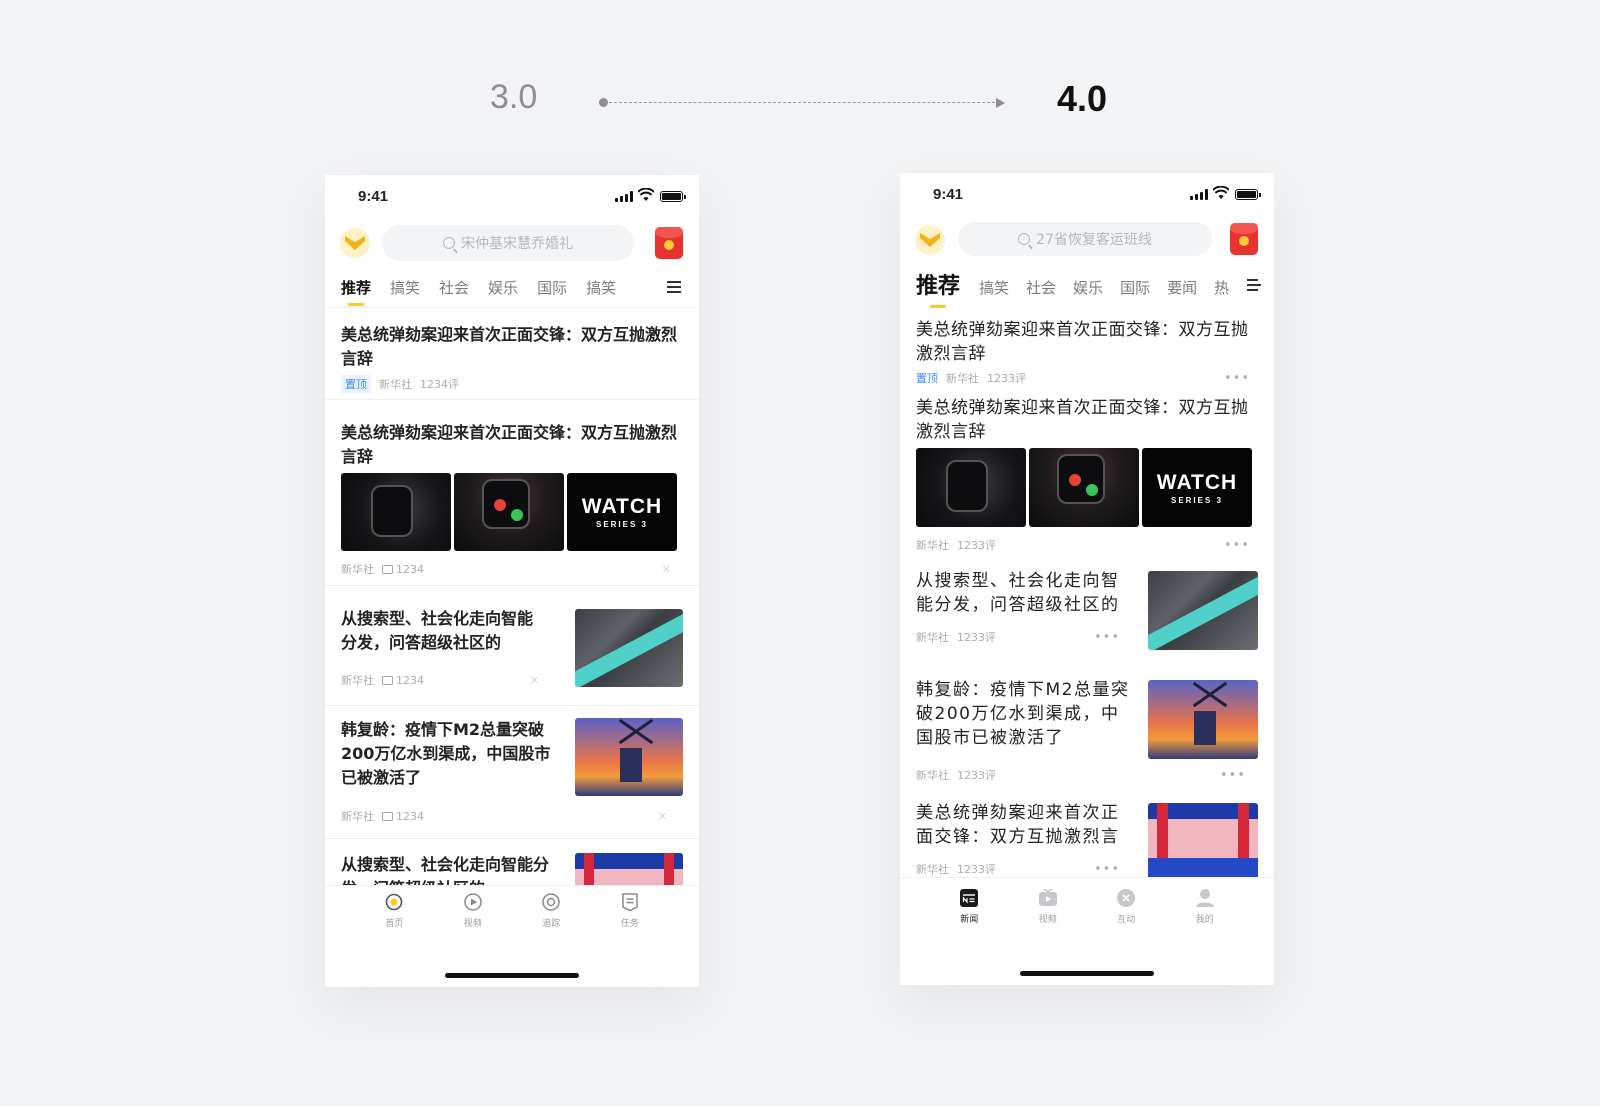 The width and height of the screenshot is (1600, 1106). I want to click on channel-tabs: 推荐 搞笑 社会 娱乐 国际 要闻 热, so click(1072, 284).